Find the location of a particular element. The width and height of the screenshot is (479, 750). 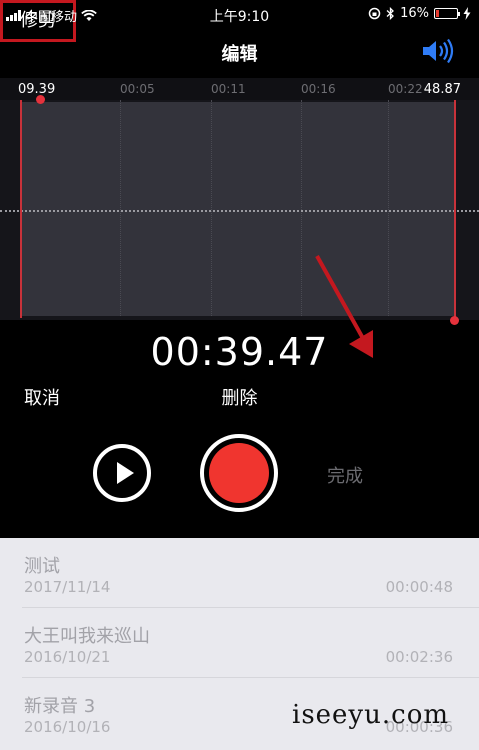

rotation-lock-icon is located at coordinates (374, 13).